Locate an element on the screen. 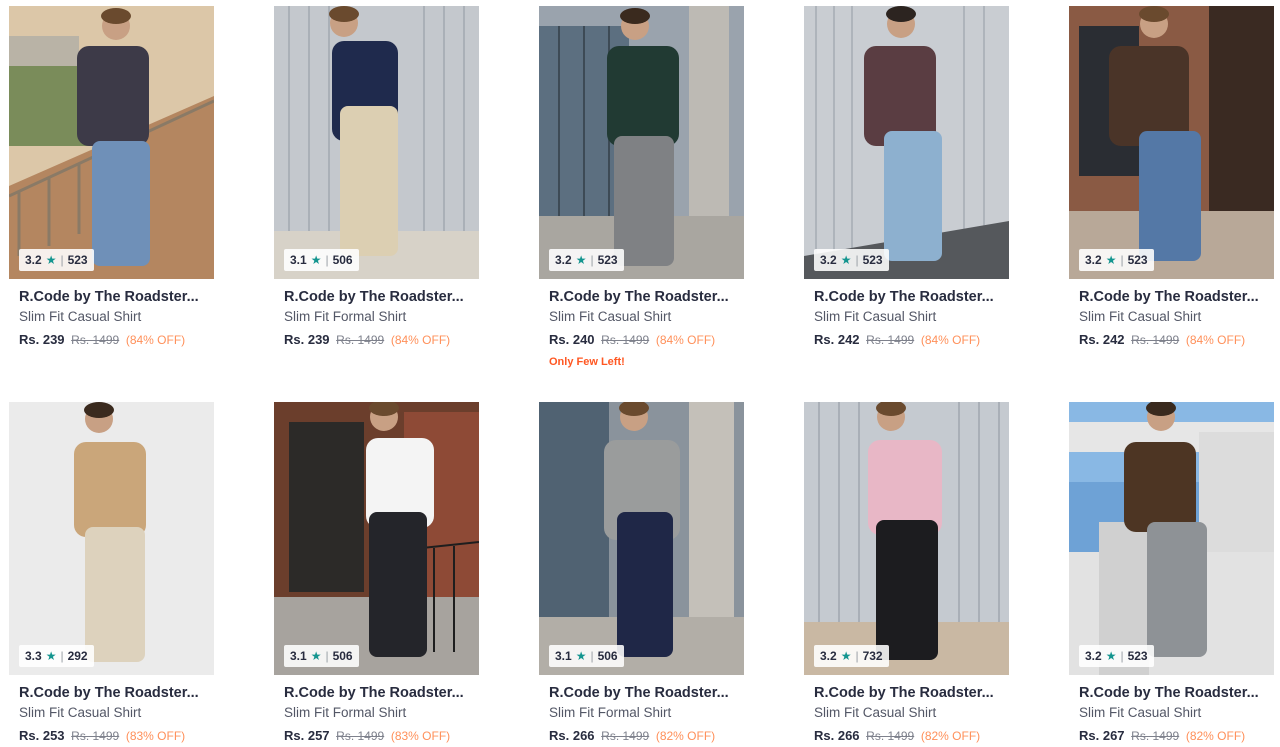 This screenshot has height=747, width=1280. price-row: Rs. 239 Rs. 1499 (84% OFF) is located at coordinates (116, 339).